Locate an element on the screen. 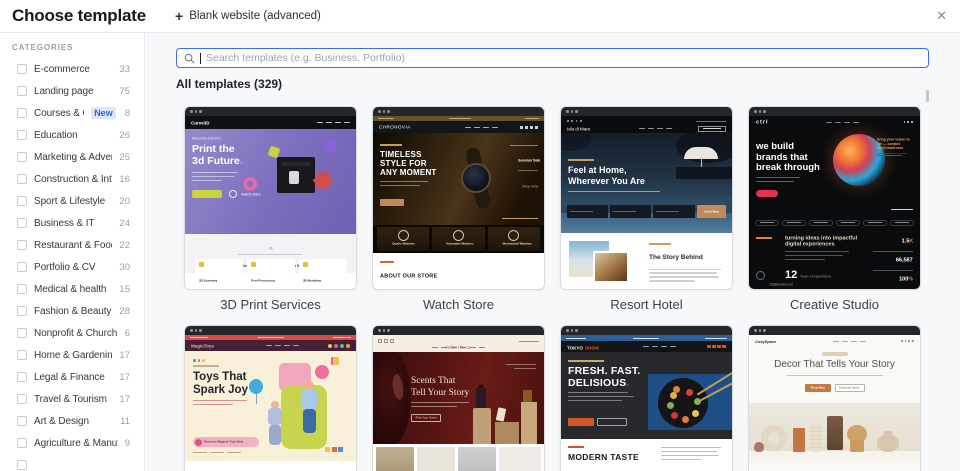 This screenshot has width=960, height=471. sidebar-item-ecommerce: E-commerce 33 is located at coordinates (72, 69).